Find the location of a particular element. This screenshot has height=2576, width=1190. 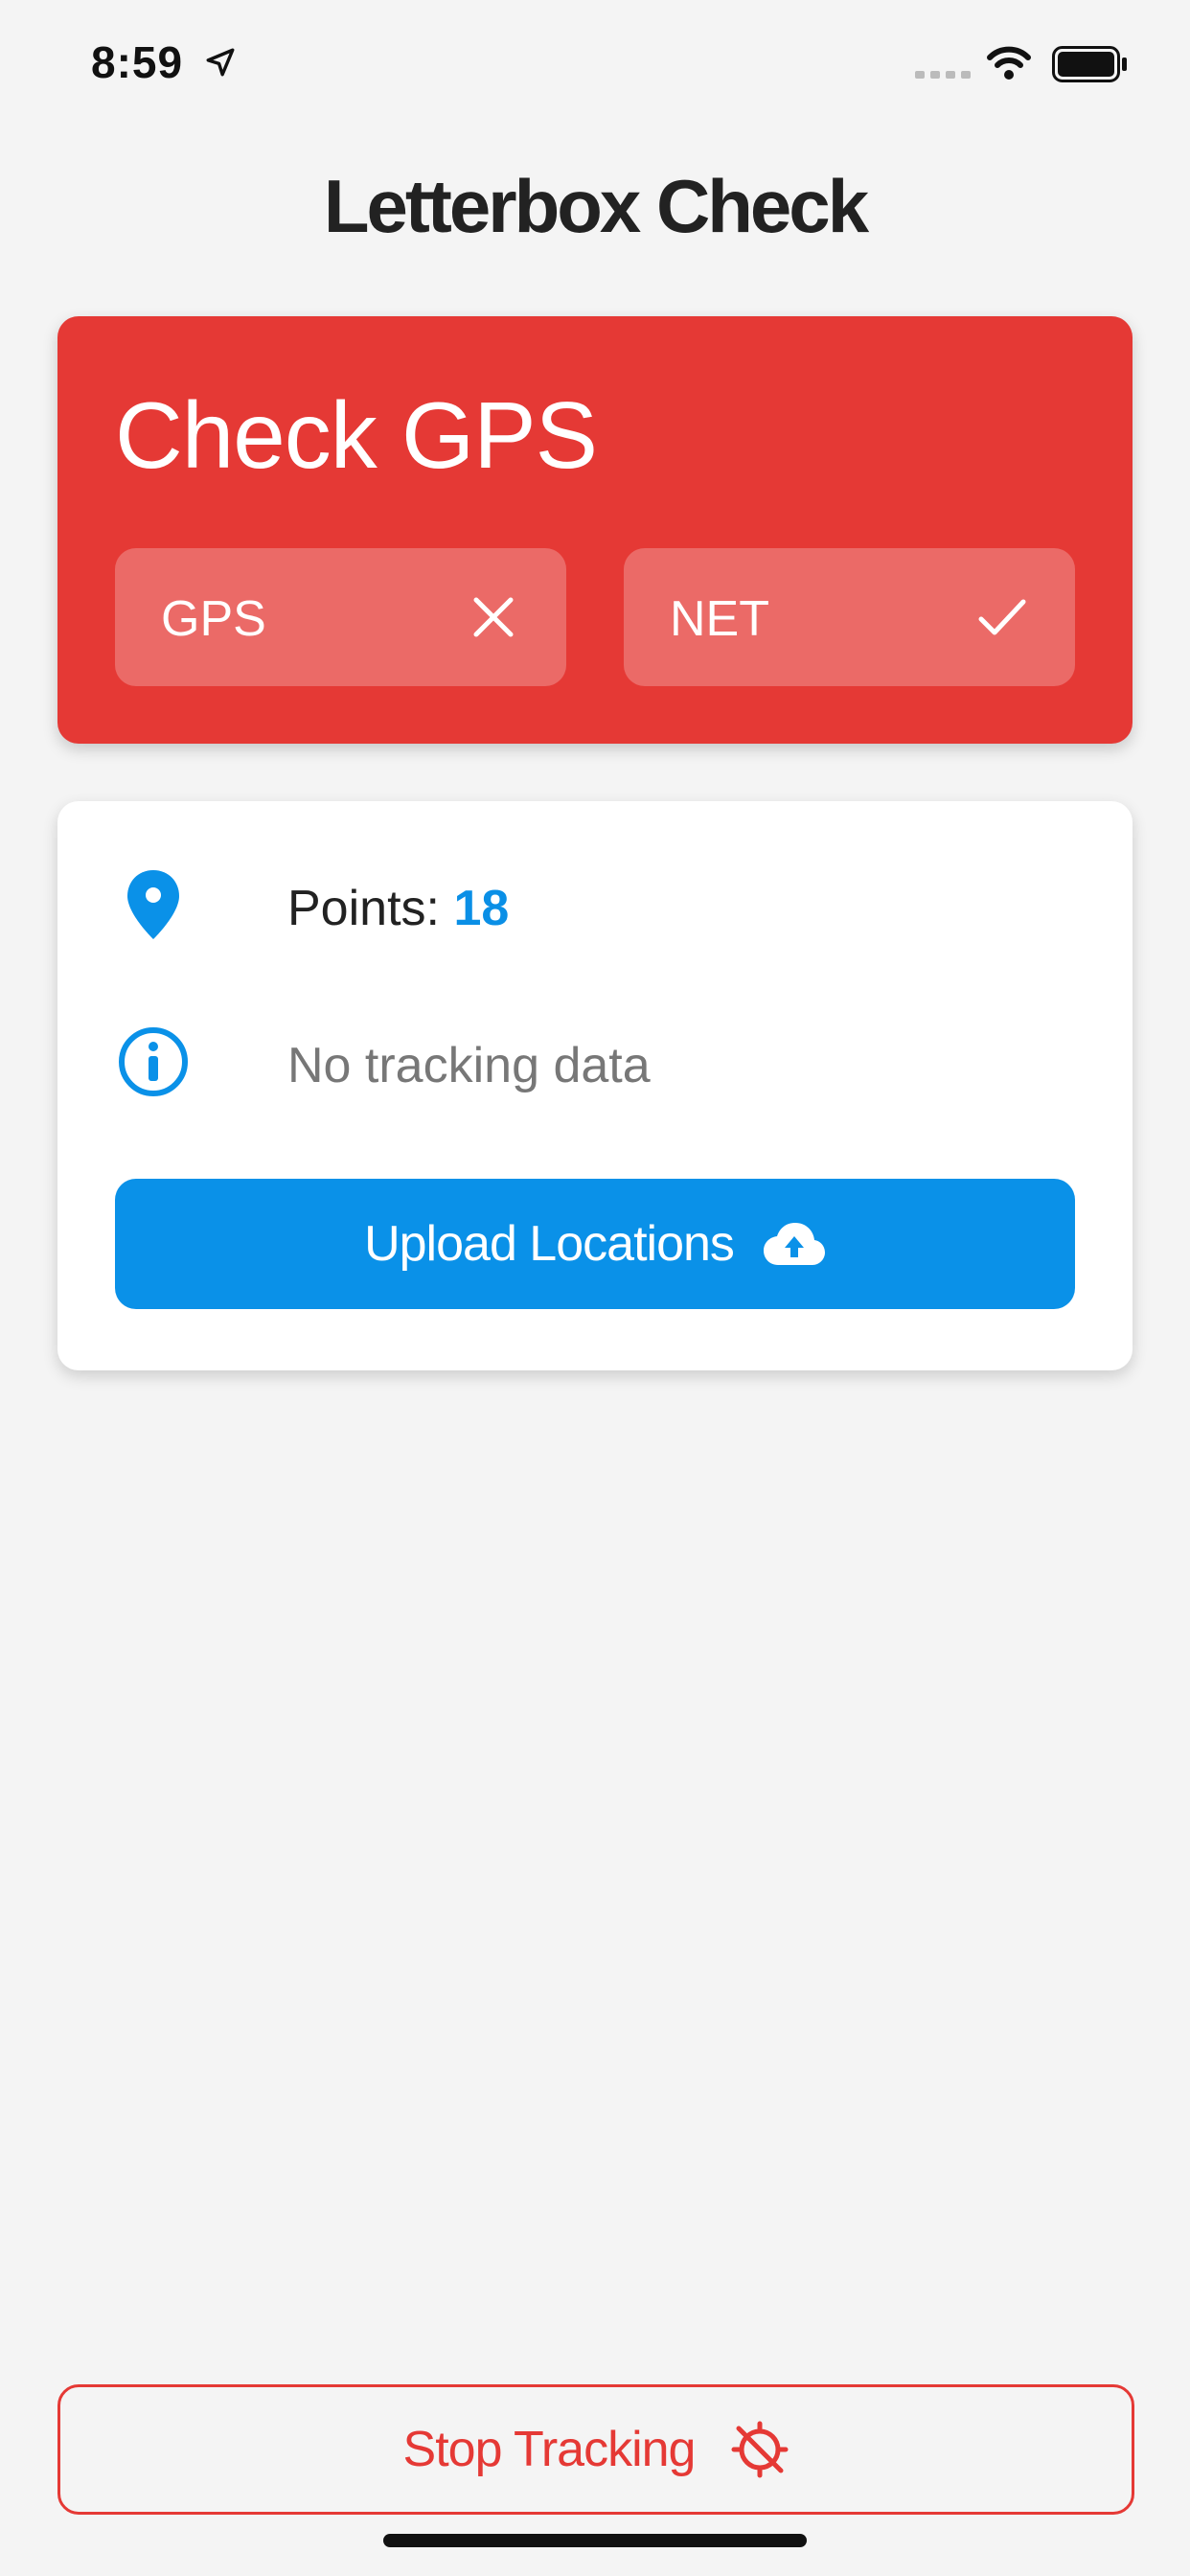

location-arrow-icon is located at coordinates (221, 63).